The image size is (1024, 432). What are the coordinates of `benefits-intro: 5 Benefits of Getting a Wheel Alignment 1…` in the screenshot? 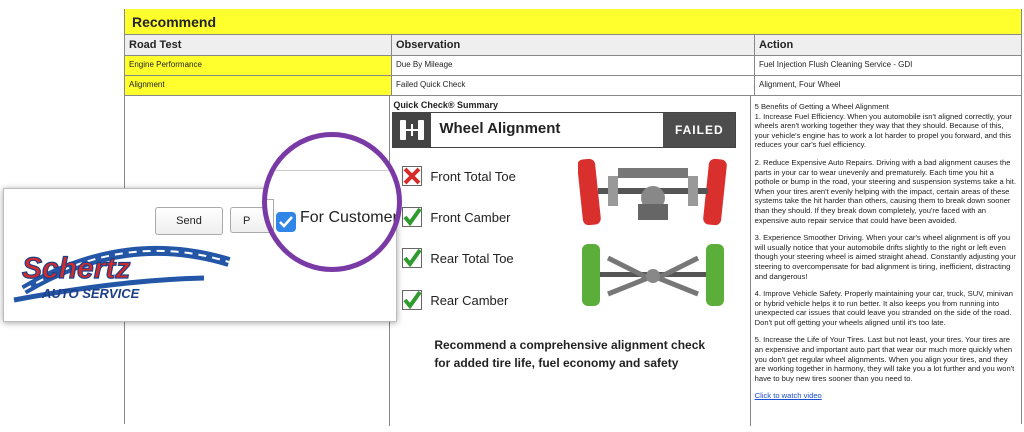 It's located at (883, 126).